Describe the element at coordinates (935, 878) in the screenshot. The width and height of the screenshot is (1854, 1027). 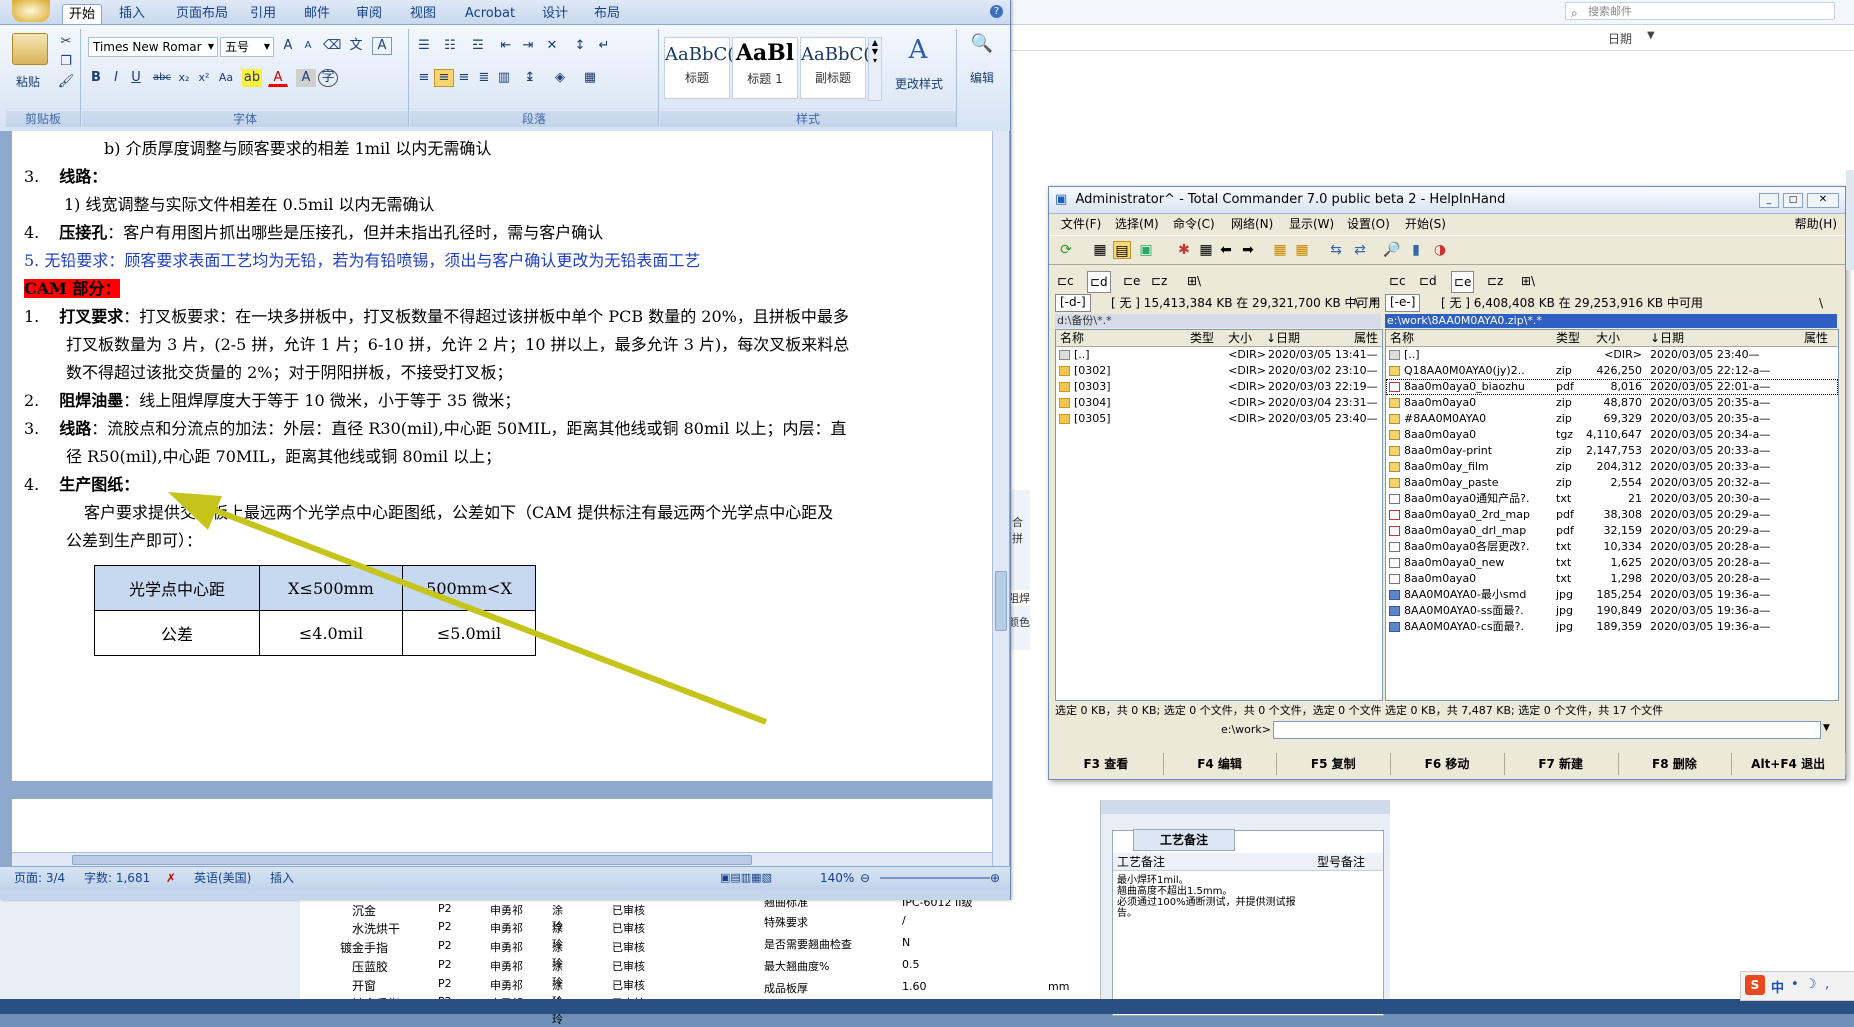
I see `zoom-slider` at that location.